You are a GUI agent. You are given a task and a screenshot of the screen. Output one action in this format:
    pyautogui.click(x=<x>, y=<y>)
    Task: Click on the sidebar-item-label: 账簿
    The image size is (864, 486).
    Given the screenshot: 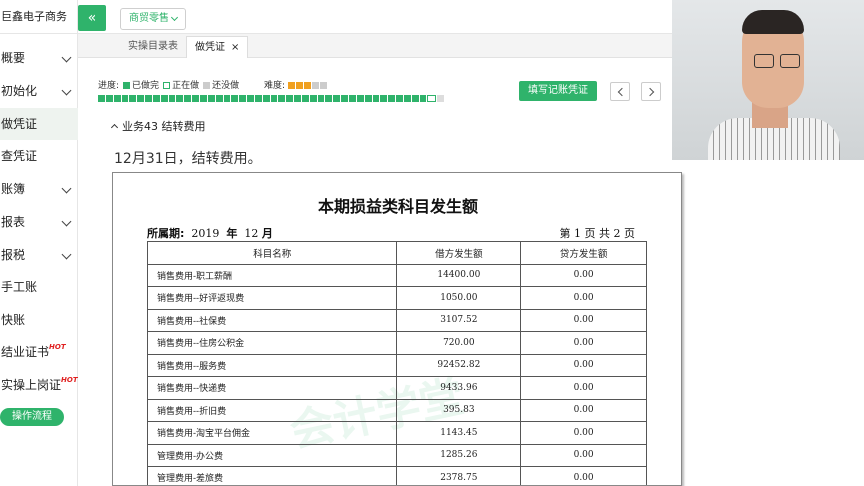 What is the action you would take?
    pyautogui.click(x=13, y=189)
    